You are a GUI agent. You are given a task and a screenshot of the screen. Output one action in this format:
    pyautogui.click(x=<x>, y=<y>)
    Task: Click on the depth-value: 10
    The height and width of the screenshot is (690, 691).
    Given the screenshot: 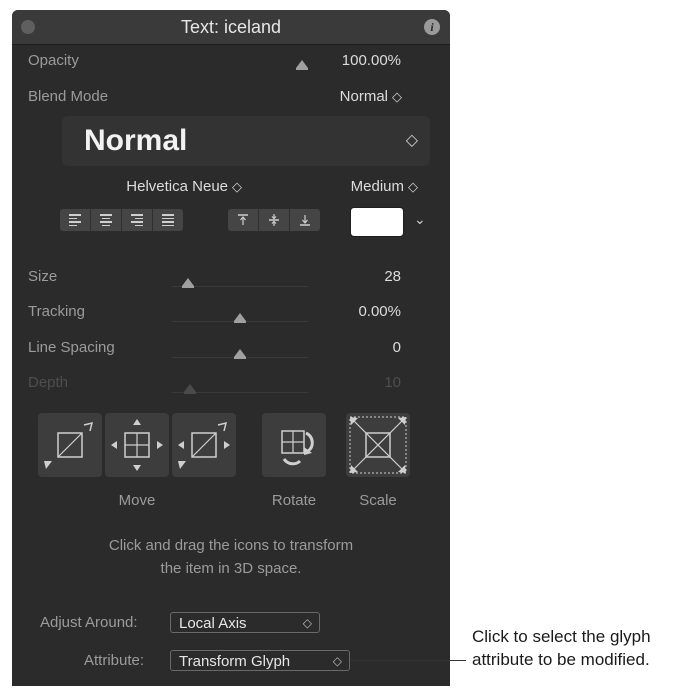 What is the action you would take?
    pyautogui.click(x=392, y=382)
    